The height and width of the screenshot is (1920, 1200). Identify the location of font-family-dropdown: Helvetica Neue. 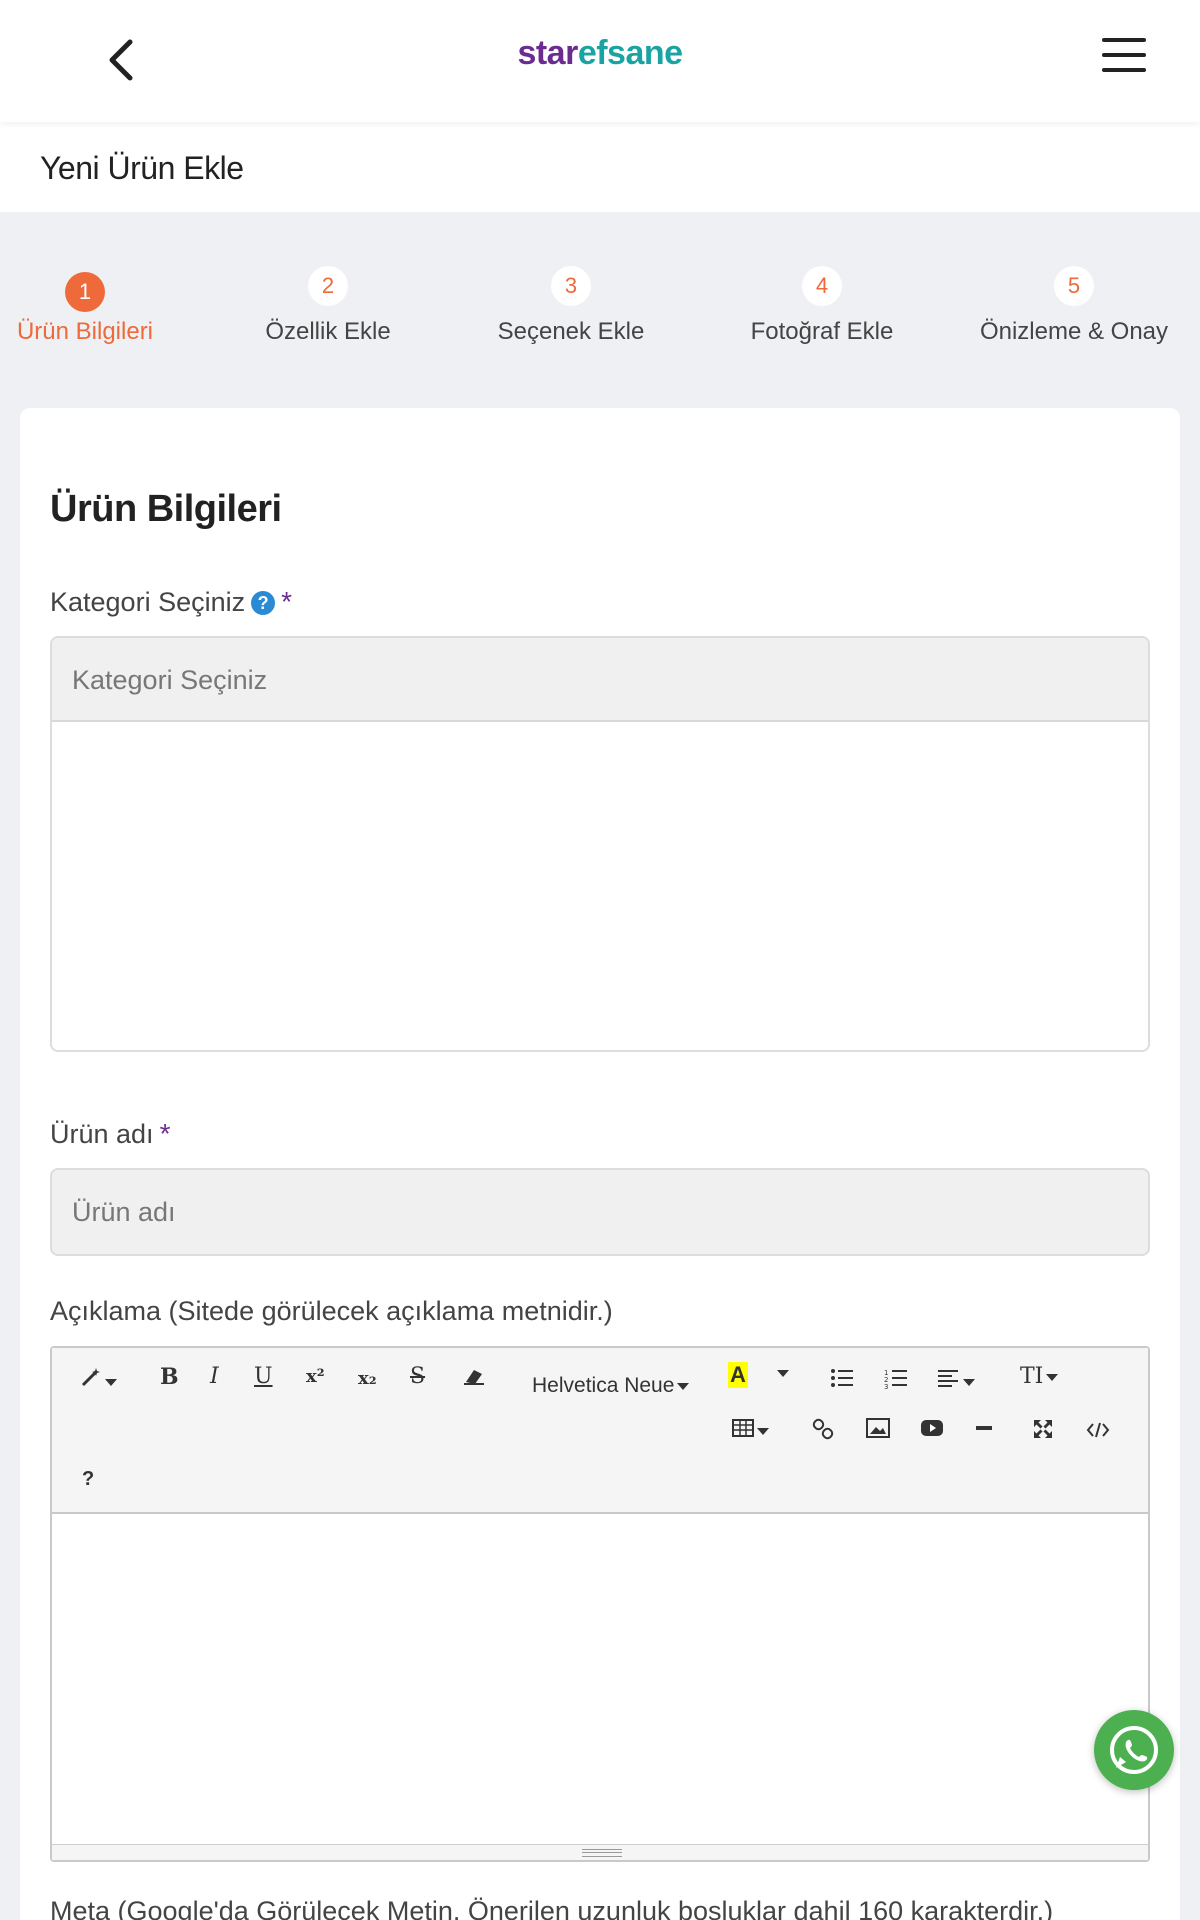
(611, 1386).